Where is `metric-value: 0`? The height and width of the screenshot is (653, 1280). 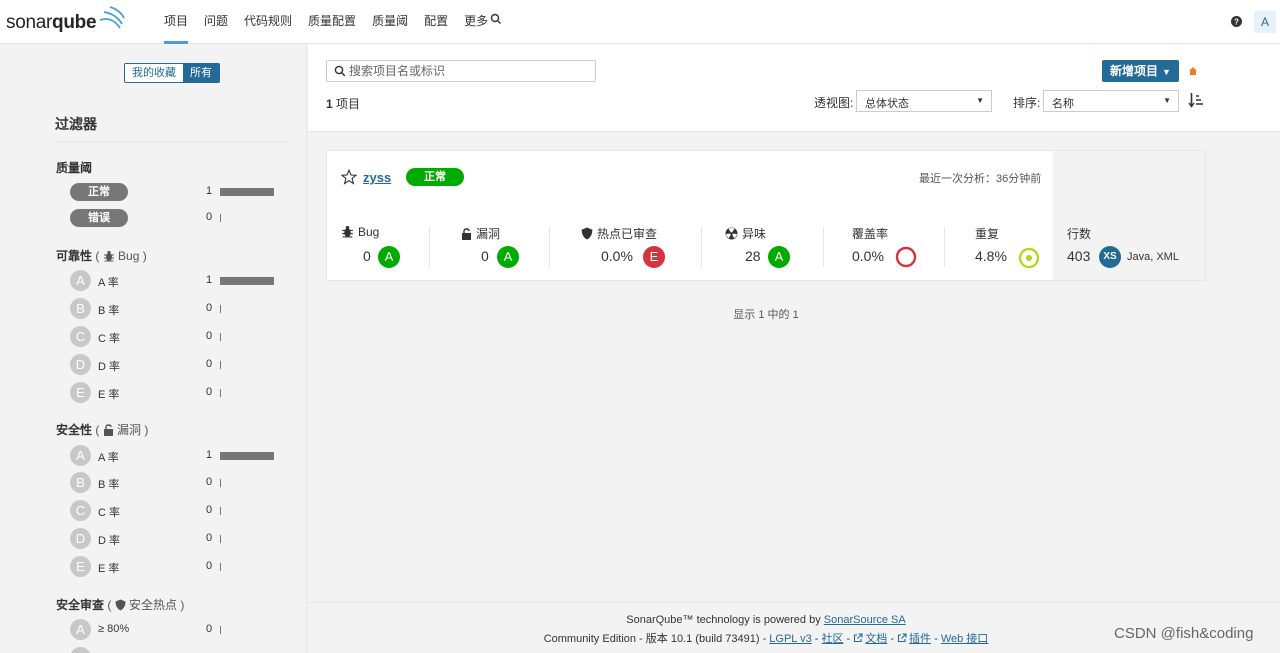
metric-value: 0 is located at coordinates (367, 256).